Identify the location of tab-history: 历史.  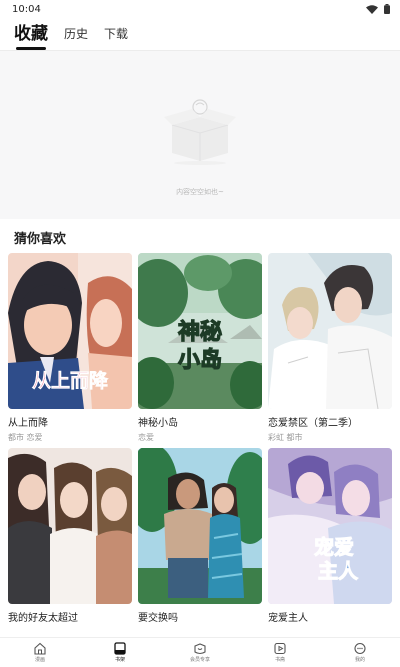
(76, 36).